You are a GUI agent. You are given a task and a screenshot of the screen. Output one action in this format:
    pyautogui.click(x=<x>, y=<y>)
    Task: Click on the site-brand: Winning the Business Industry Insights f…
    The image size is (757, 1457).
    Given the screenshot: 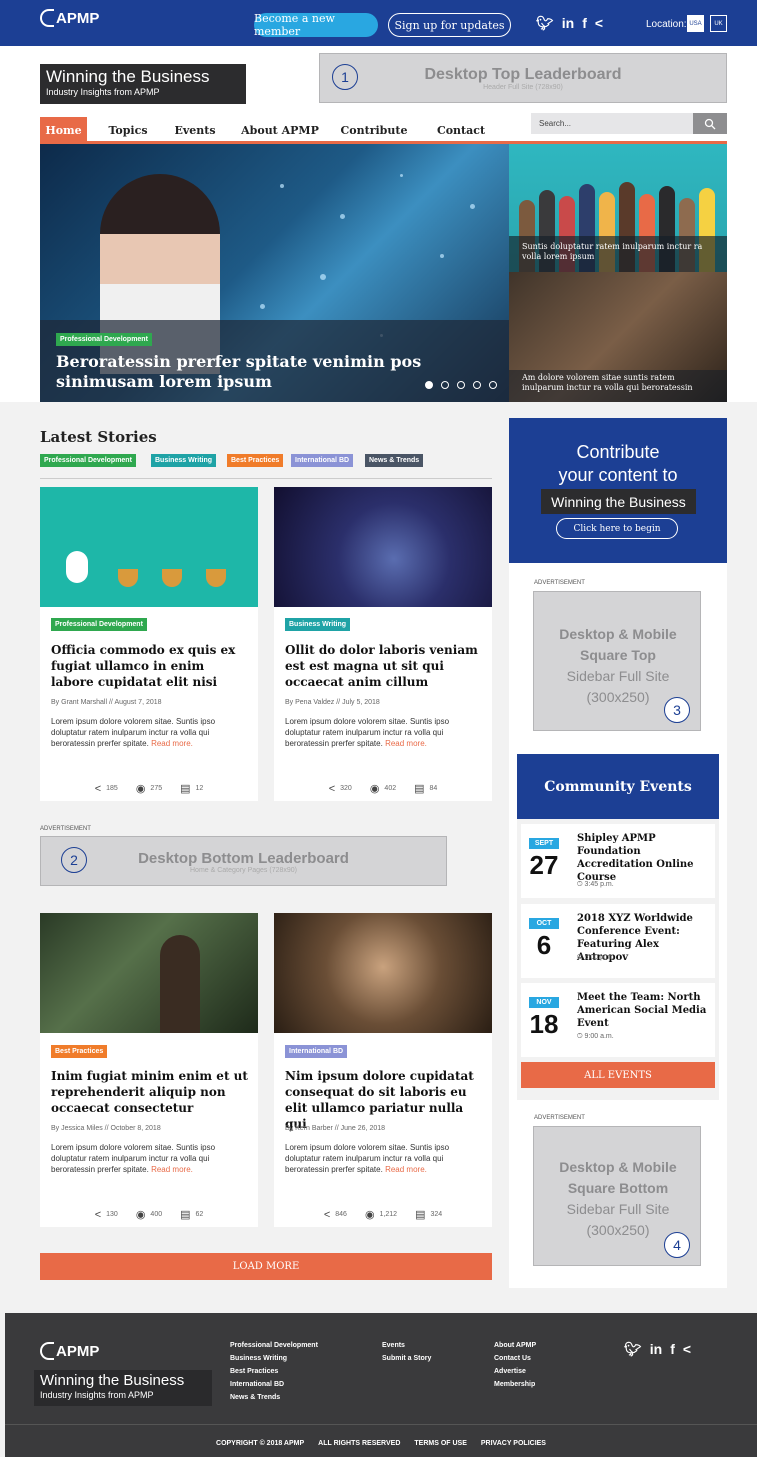 What is the action you would take?
    pyautogui.click(x=143, y=84)
    